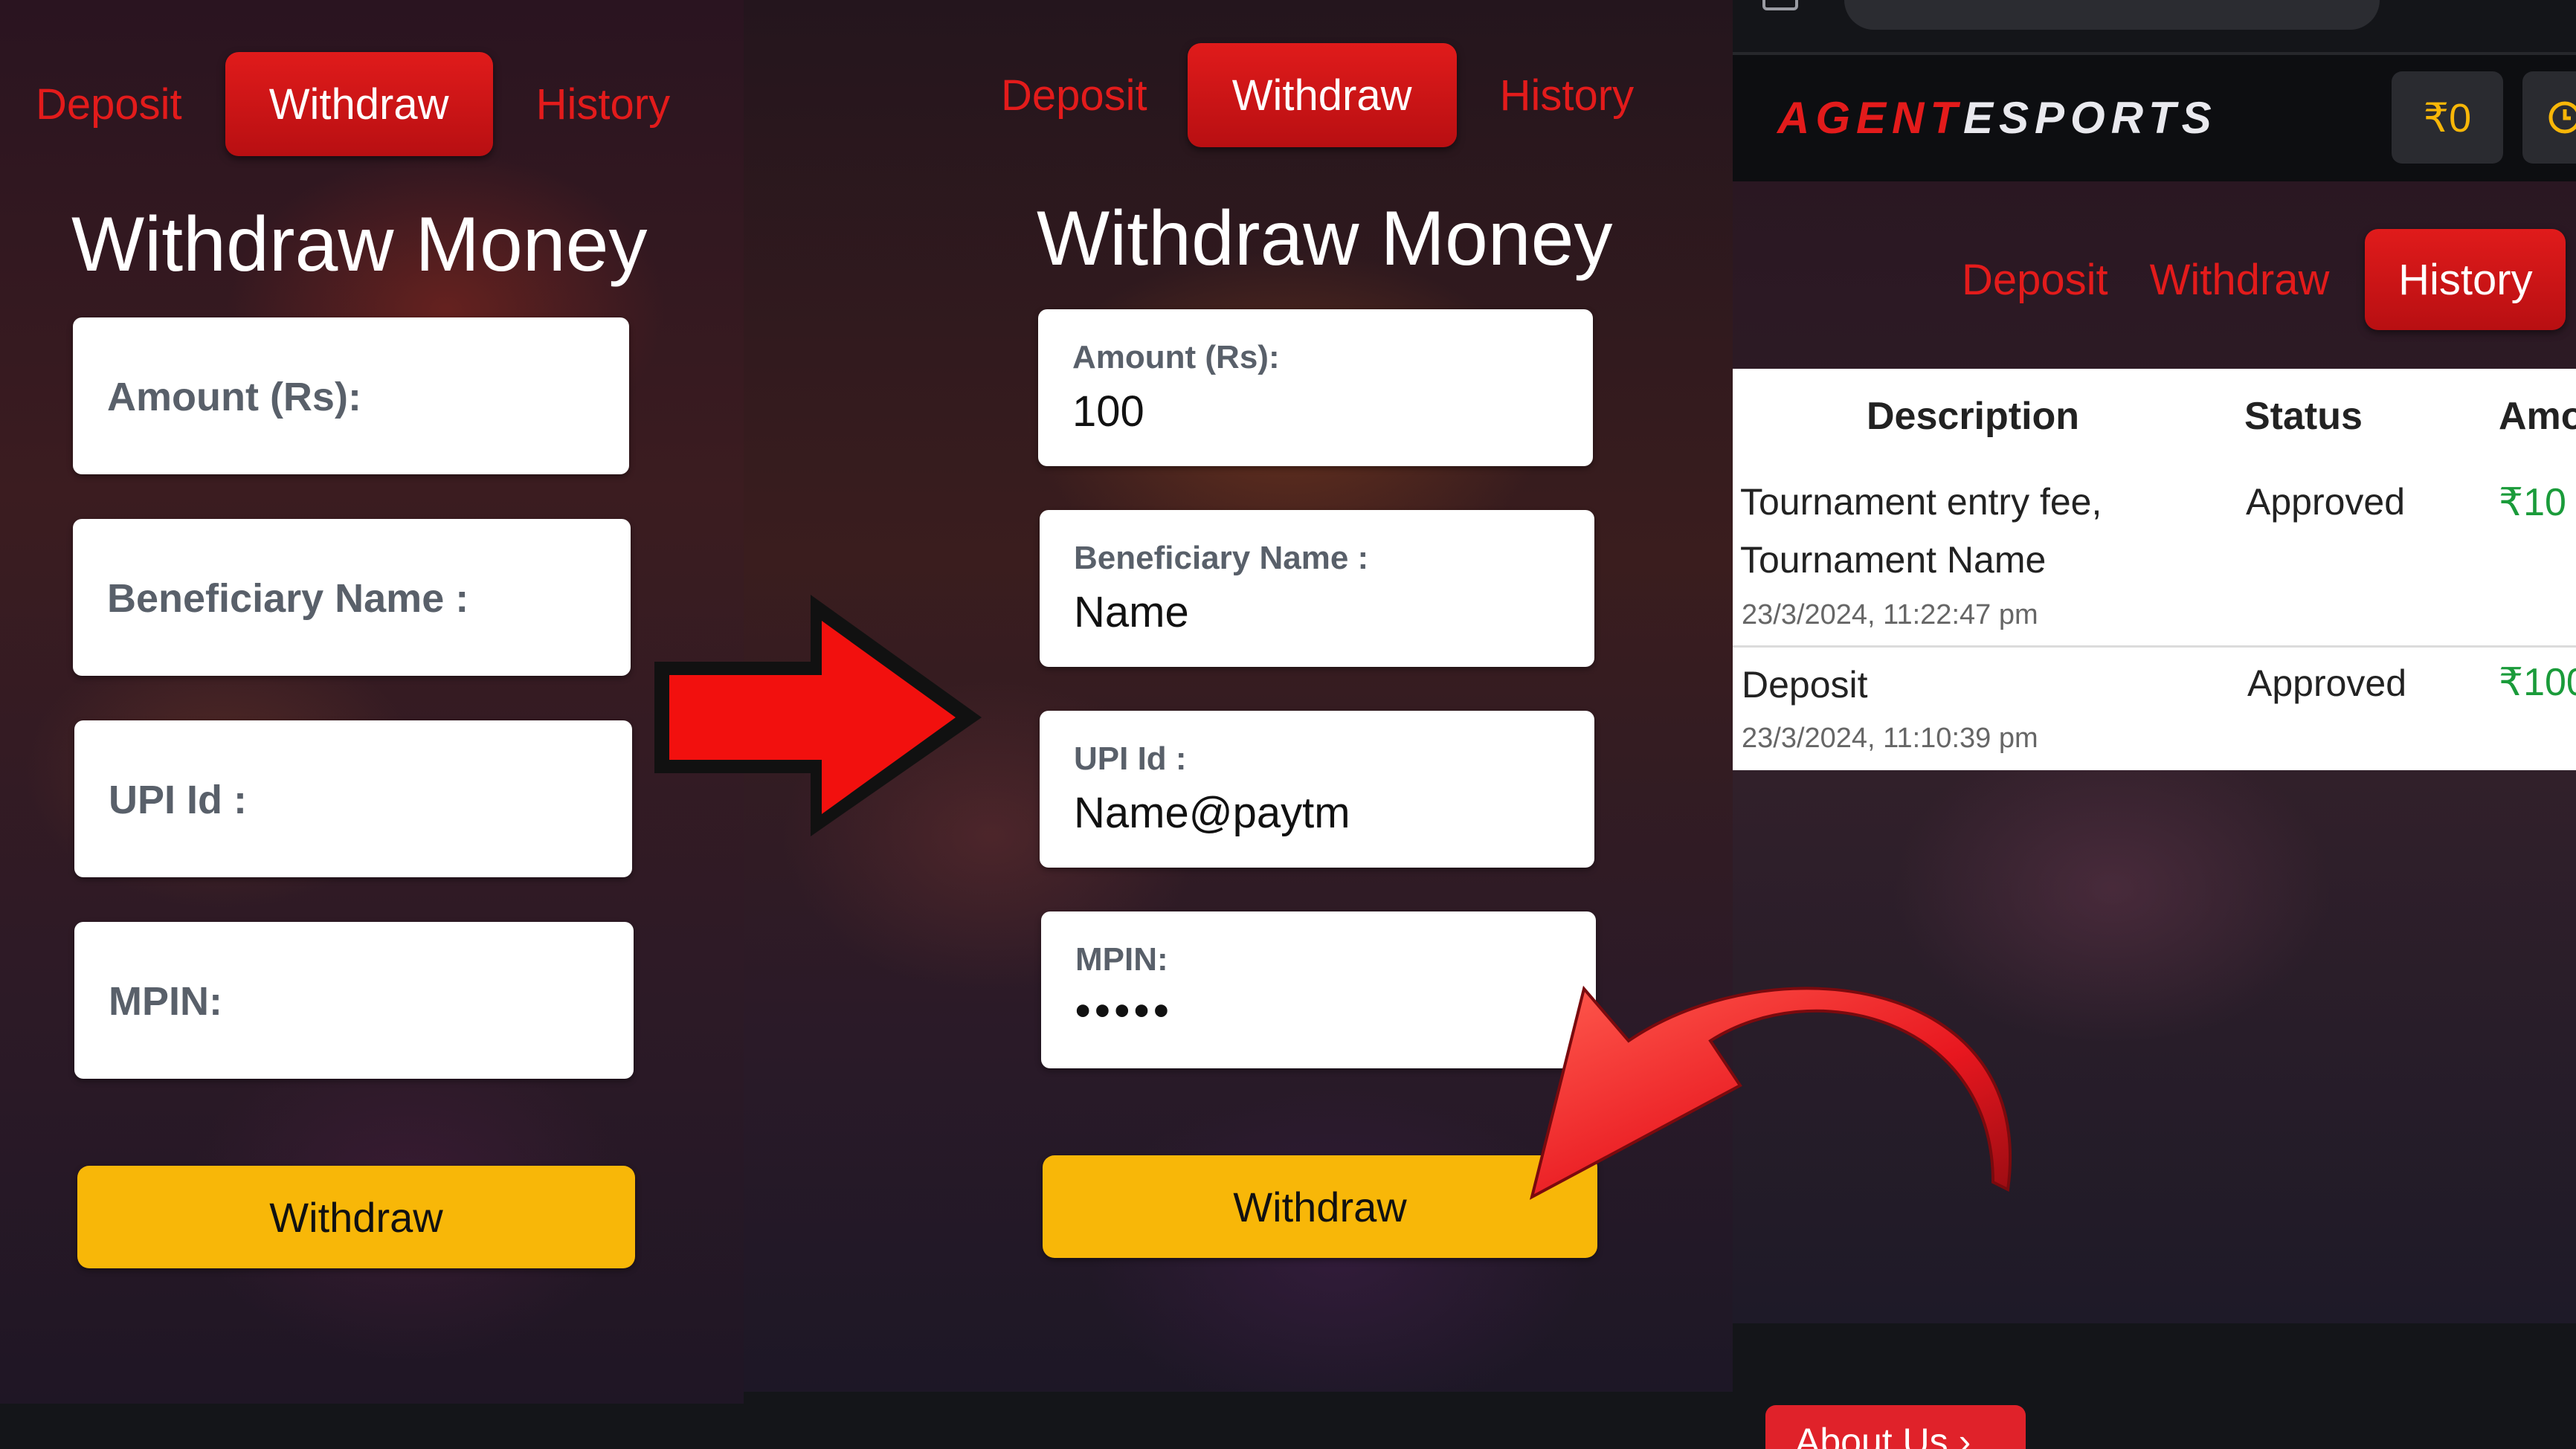 The height and width of the screenshot is (1449, 2576). I want to click on clock-icon-button, so click(2549, 117).